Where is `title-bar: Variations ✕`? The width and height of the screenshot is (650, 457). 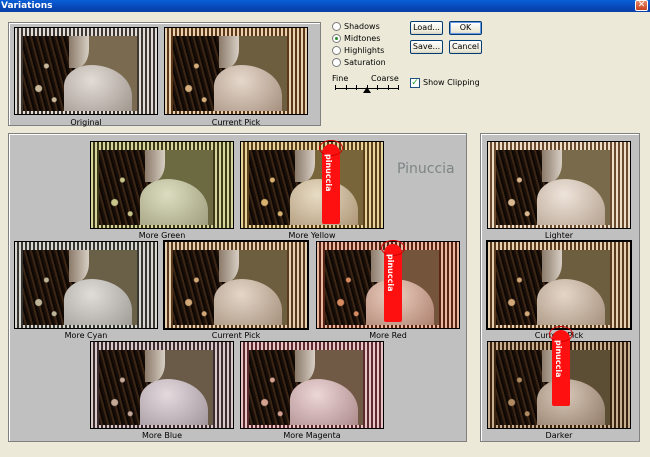 title-bar: Variations ✕ is located at coordinates (325, 6).